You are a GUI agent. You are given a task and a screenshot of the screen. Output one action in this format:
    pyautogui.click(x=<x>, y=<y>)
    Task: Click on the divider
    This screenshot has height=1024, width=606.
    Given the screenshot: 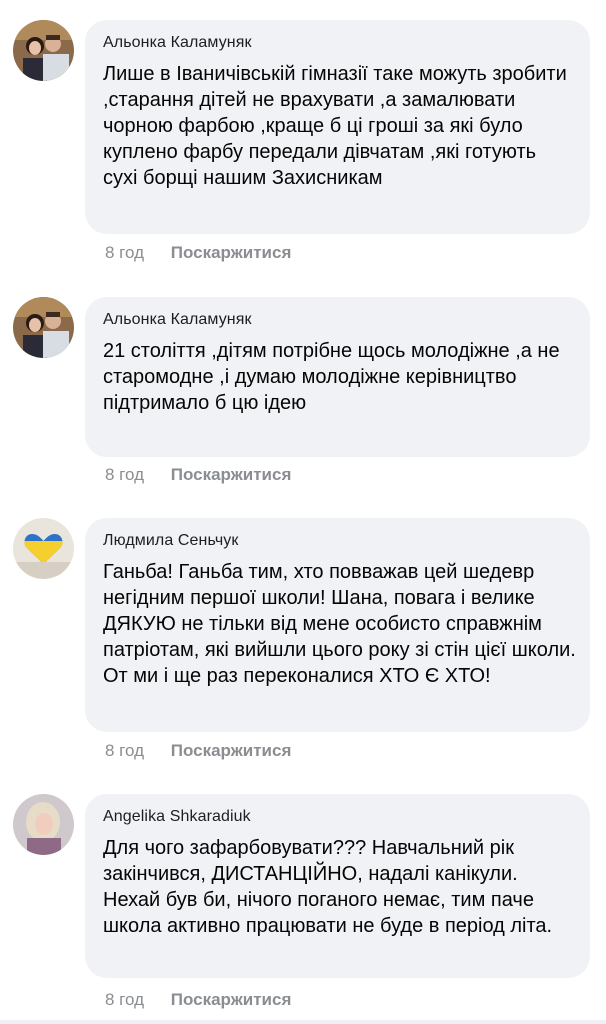 What is the action you would take?
    pyautogui.click(x=303, y=1022)
    